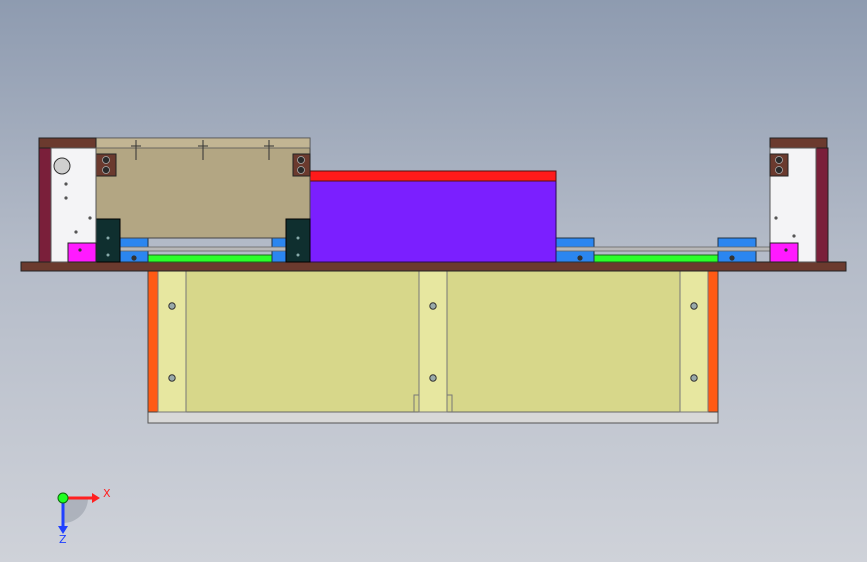 The image size is (867, 562). What do you see at coordinates (172, 341) in the screenshot?
I see `base-left-post` at bounding box center [172, 341].